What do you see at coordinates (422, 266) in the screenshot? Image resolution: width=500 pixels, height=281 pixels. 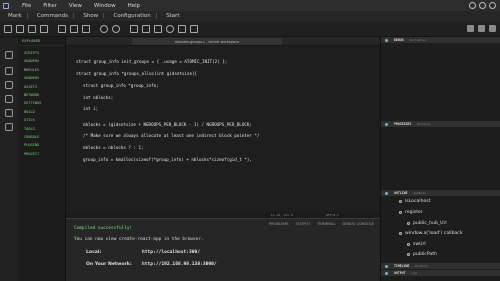 I see `section-subtitle: History` at bounding box center [422, 266].